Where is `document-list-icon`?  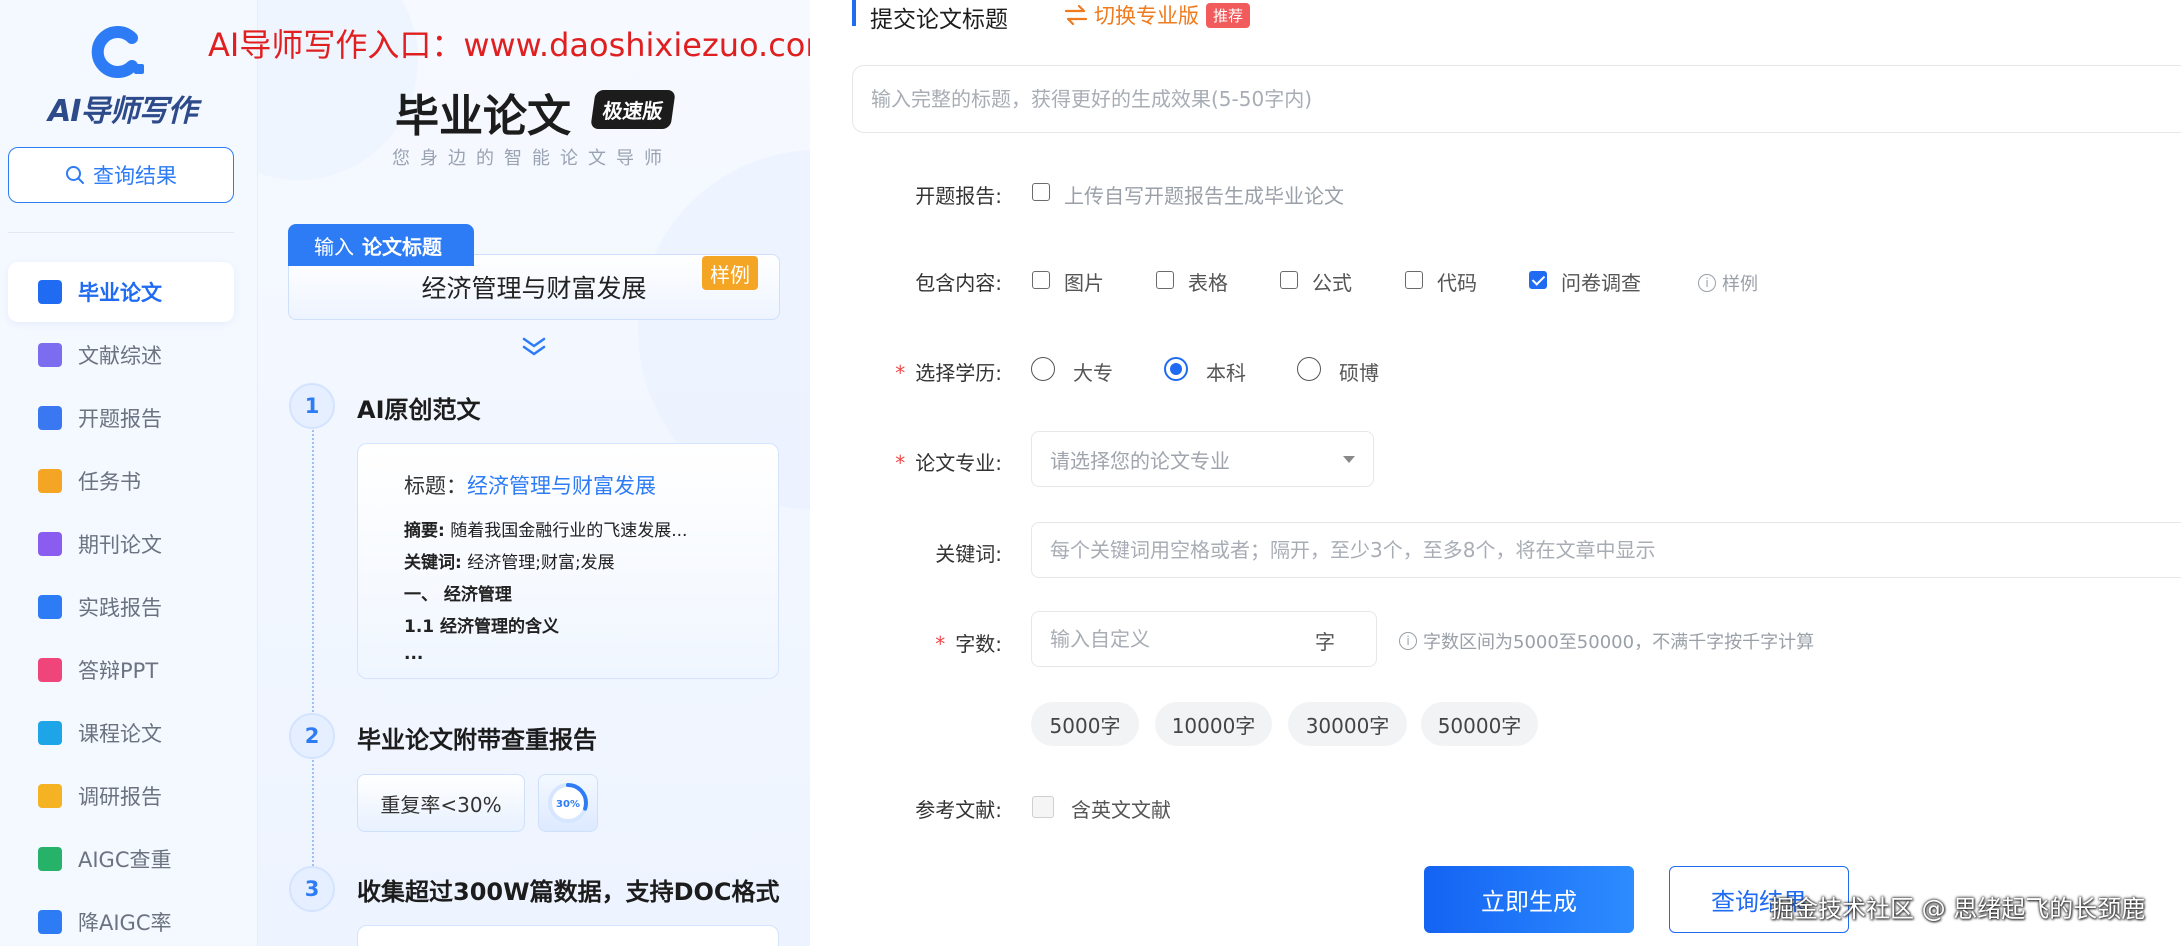
document-list-icon is located at coordinates (50, 355).